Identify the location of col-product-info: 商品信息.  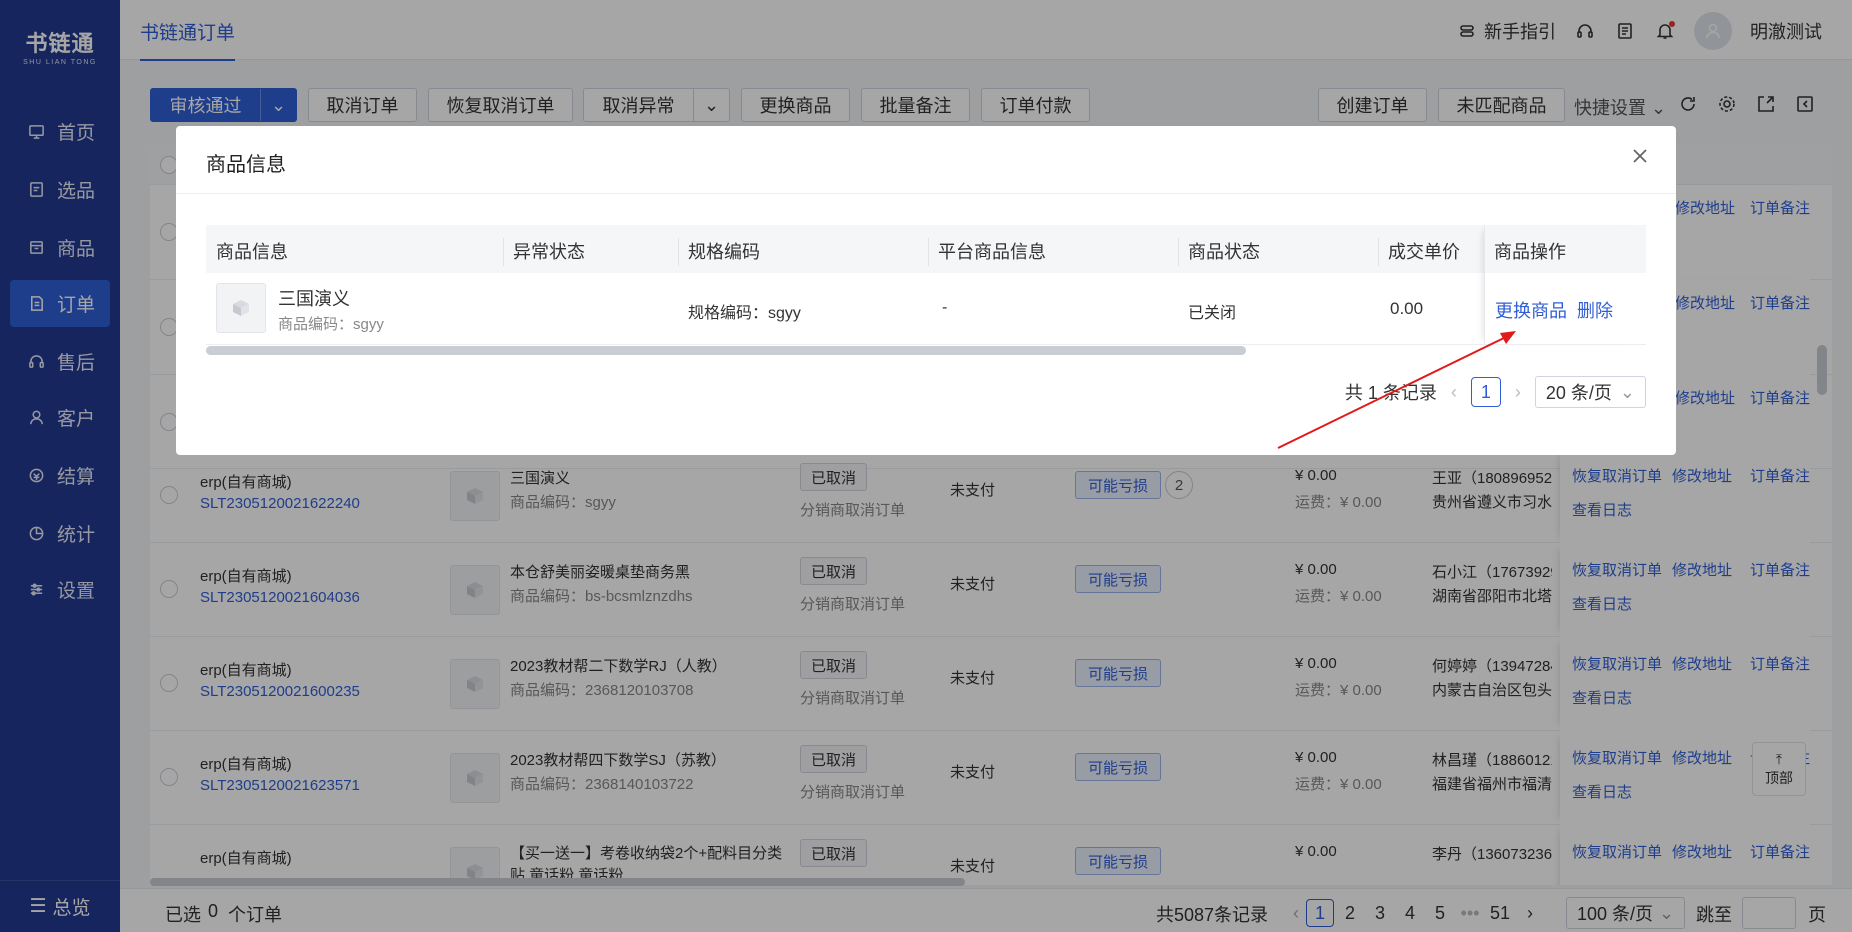
(252, 252).